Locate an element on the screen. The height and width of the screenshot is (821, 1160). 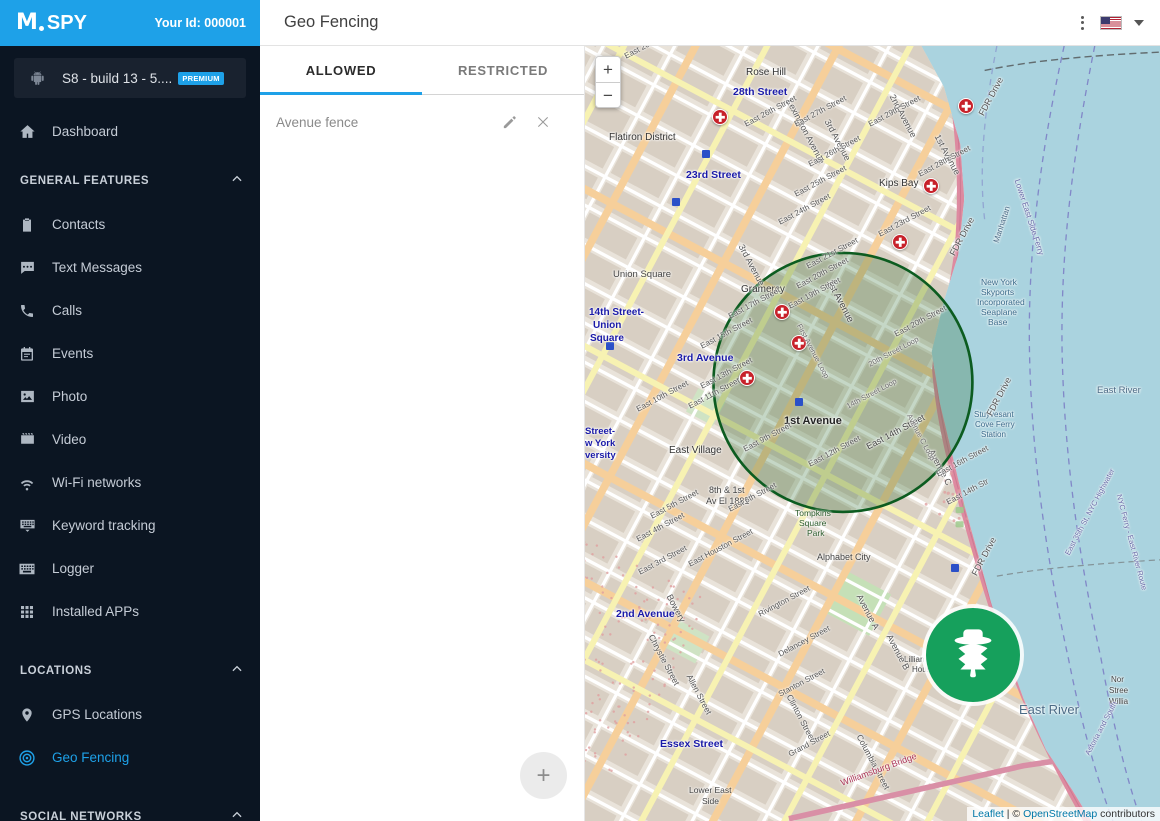
your-id-label: Your Id: 000001 is located at coordinates (200, 23).